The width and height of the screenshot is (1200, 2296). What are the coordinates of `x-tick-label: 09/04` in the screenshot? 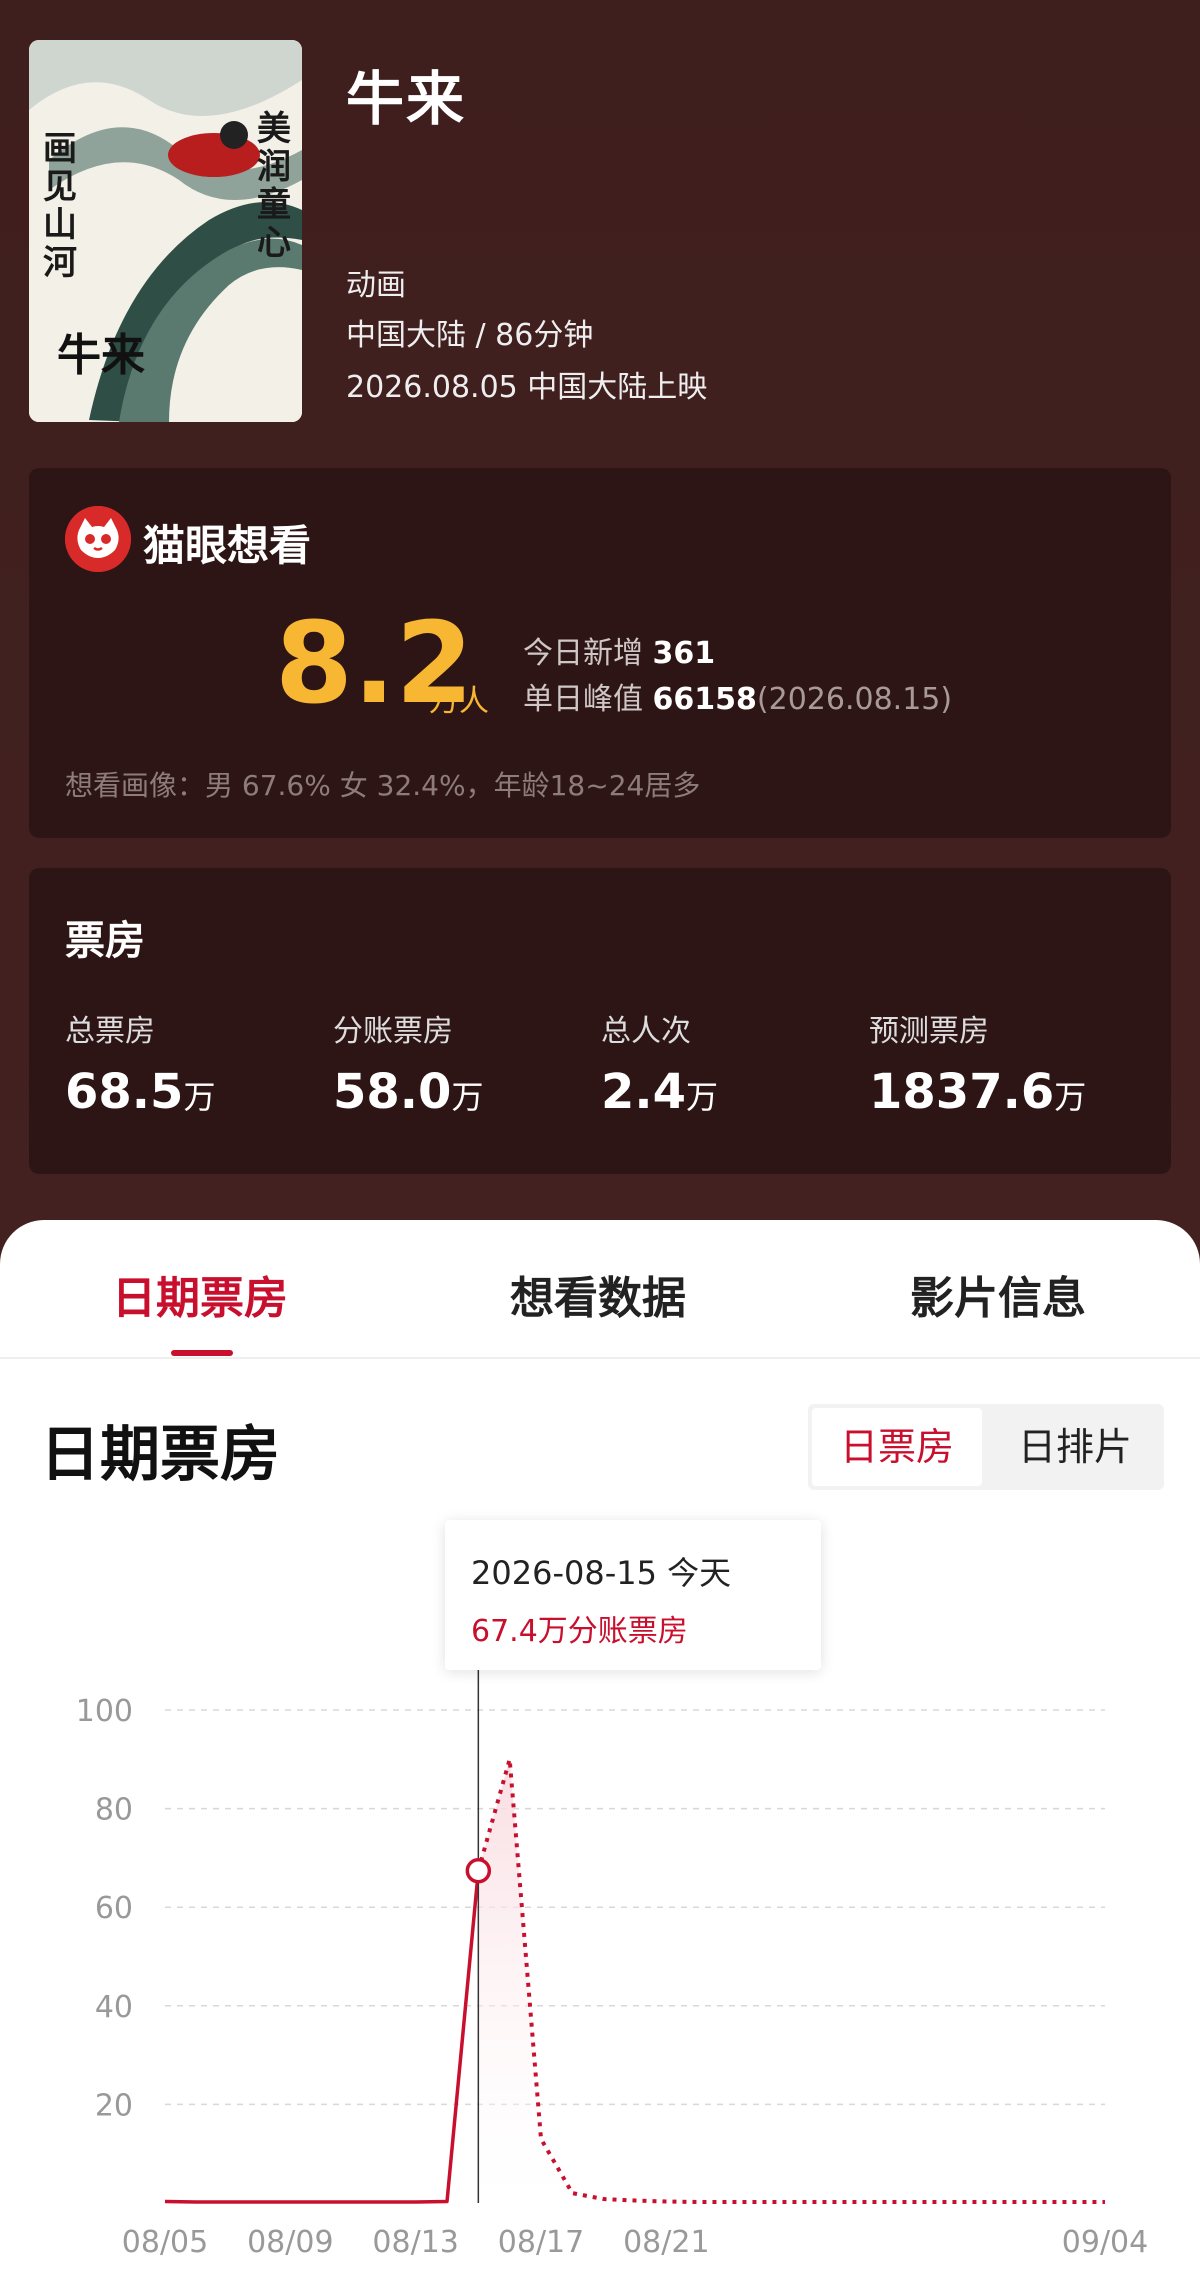 It's located at (1105, 2242).